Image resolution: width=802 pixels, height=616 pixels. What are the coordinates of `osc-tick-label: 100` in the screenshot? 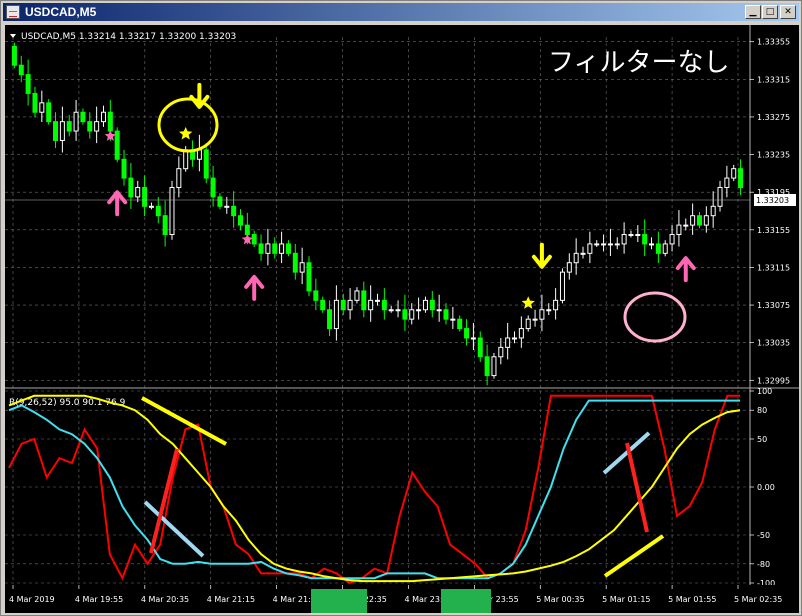 It's located at (764, 391).